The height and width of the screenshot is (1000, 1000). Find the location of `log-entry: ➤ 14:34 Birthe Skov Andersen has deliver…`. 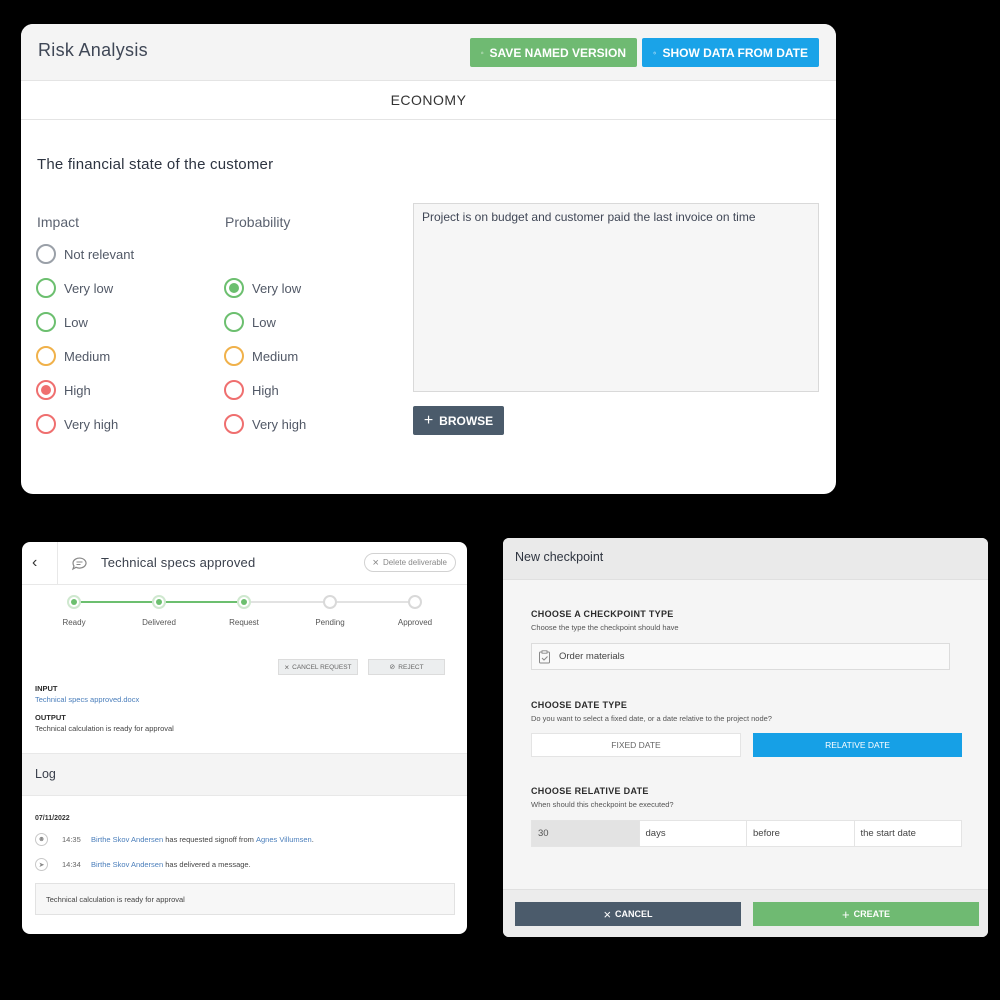

log-entry: ➤ 14:34 Birthe Skov Andersen has deliver… is located at coordinates (143, 864).